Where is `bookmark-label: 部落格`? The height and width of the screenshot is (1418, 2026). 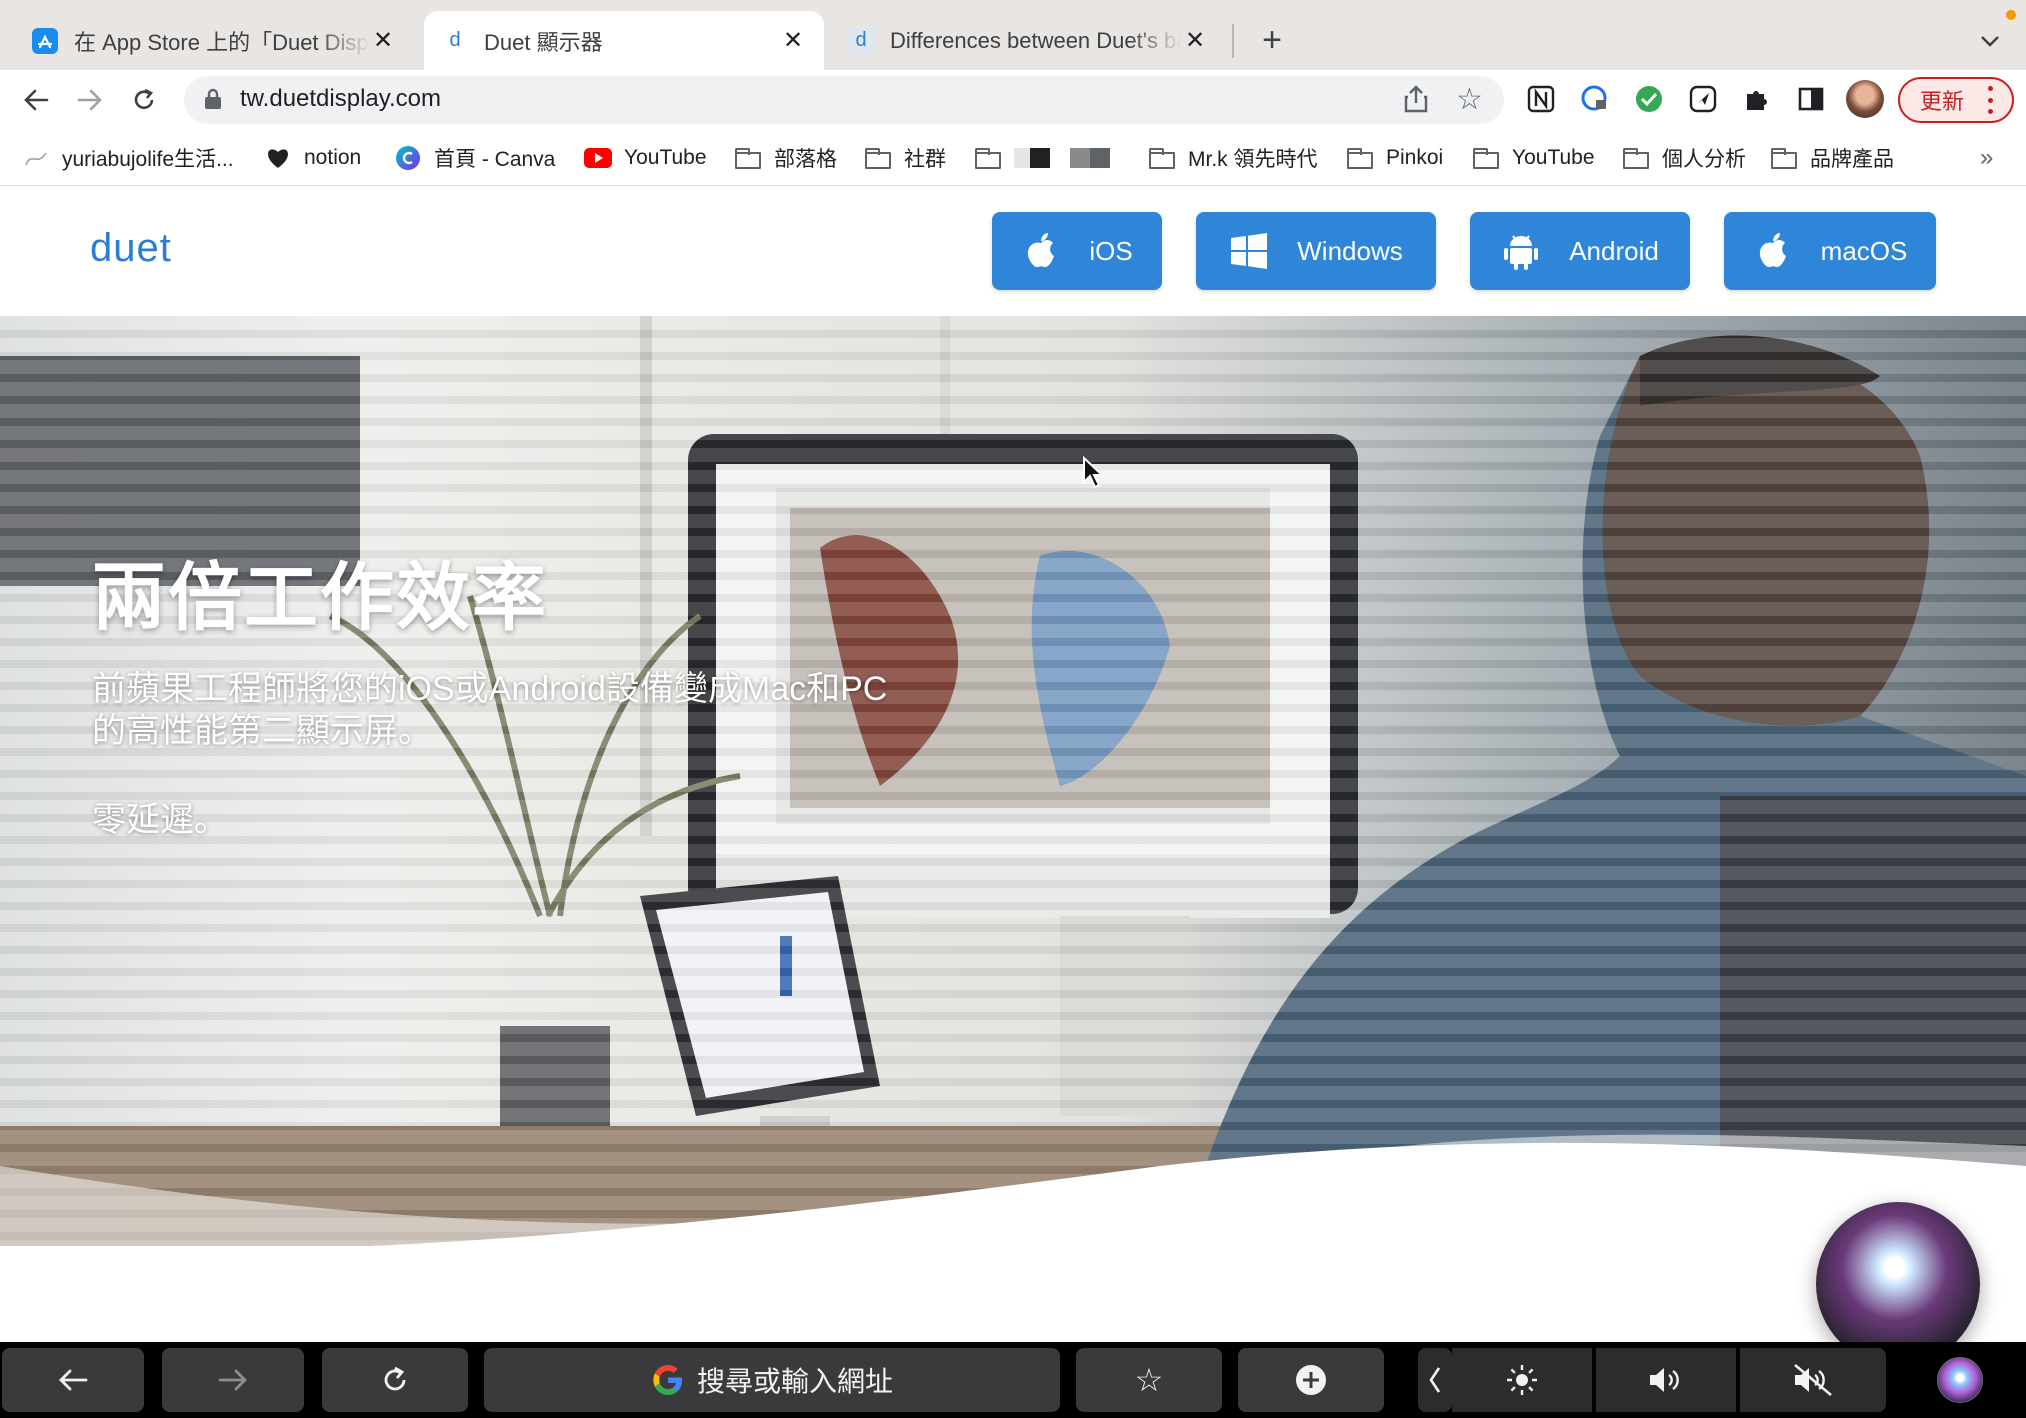
bookmark-label: 部落格 is located at coordinates (805, 159).